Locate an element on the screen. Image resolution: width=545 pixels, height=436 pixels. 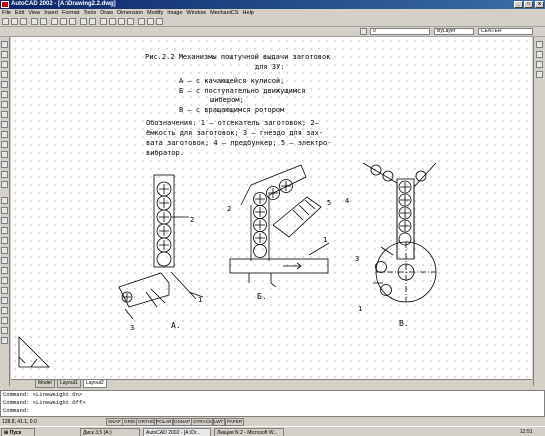
fillet-icon is located at coordinates (4, 330).